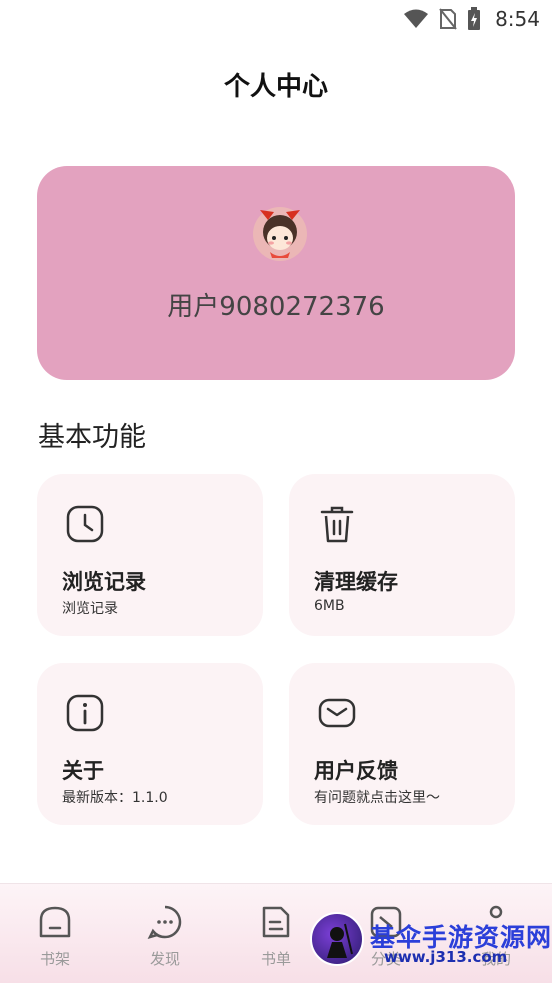  Describe the element at coordinates (164, 959) in the screenshot. I see `nav-label: 发现` at that location.